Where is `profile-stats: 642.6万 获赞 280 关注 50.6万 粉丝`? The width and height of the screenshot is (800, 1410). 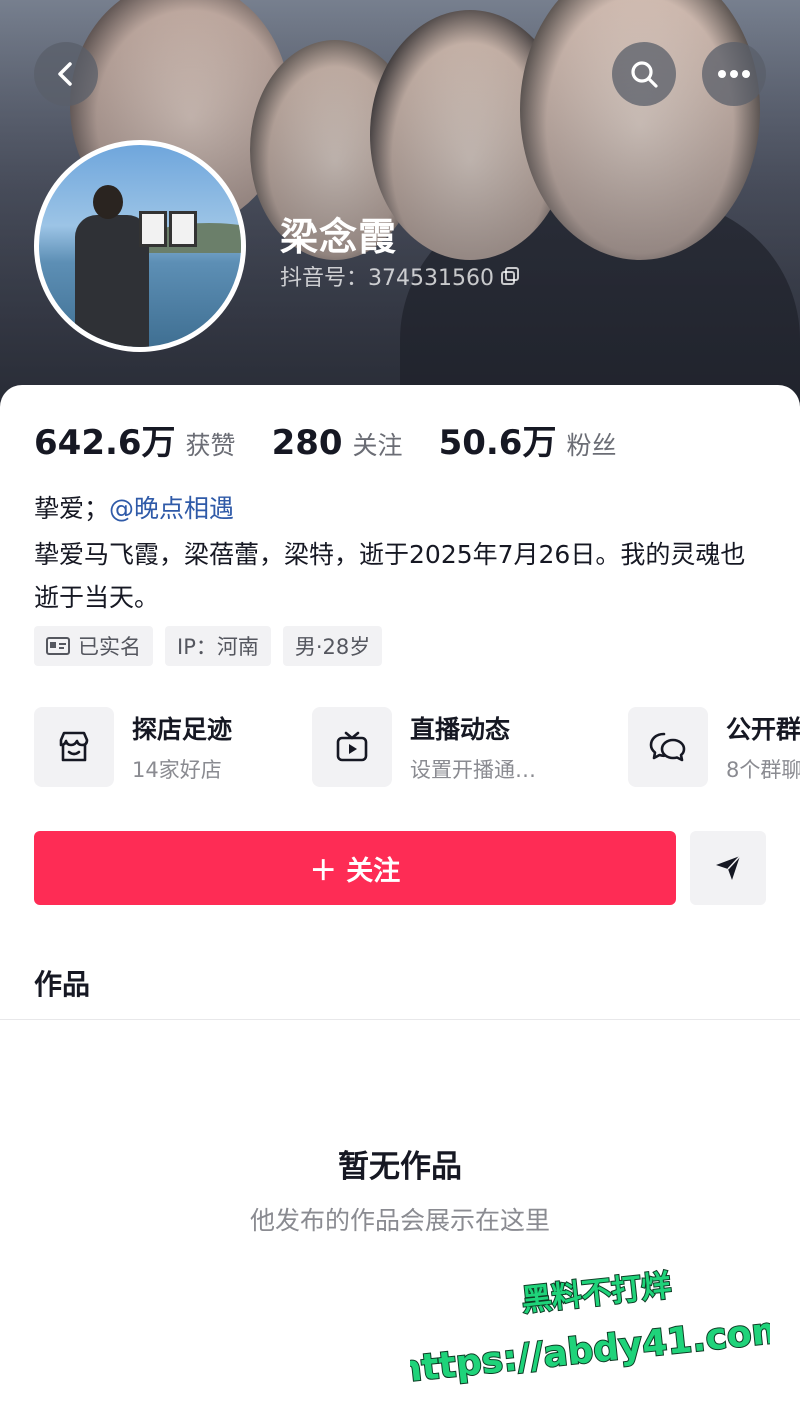
profile-stats: 642.6万 获赞 280 关注 50.6万 粉丝 is located at coordinates (343, 439).